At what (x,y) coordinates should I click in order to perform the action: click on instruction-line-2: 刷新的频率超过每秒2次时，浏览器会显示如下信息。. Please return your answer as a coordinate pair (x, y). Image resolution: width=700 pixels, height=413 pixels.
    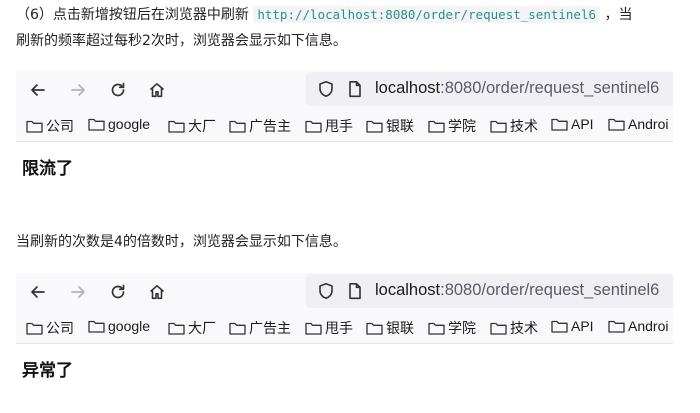
    Looking at the image, I should click on (181, 41).